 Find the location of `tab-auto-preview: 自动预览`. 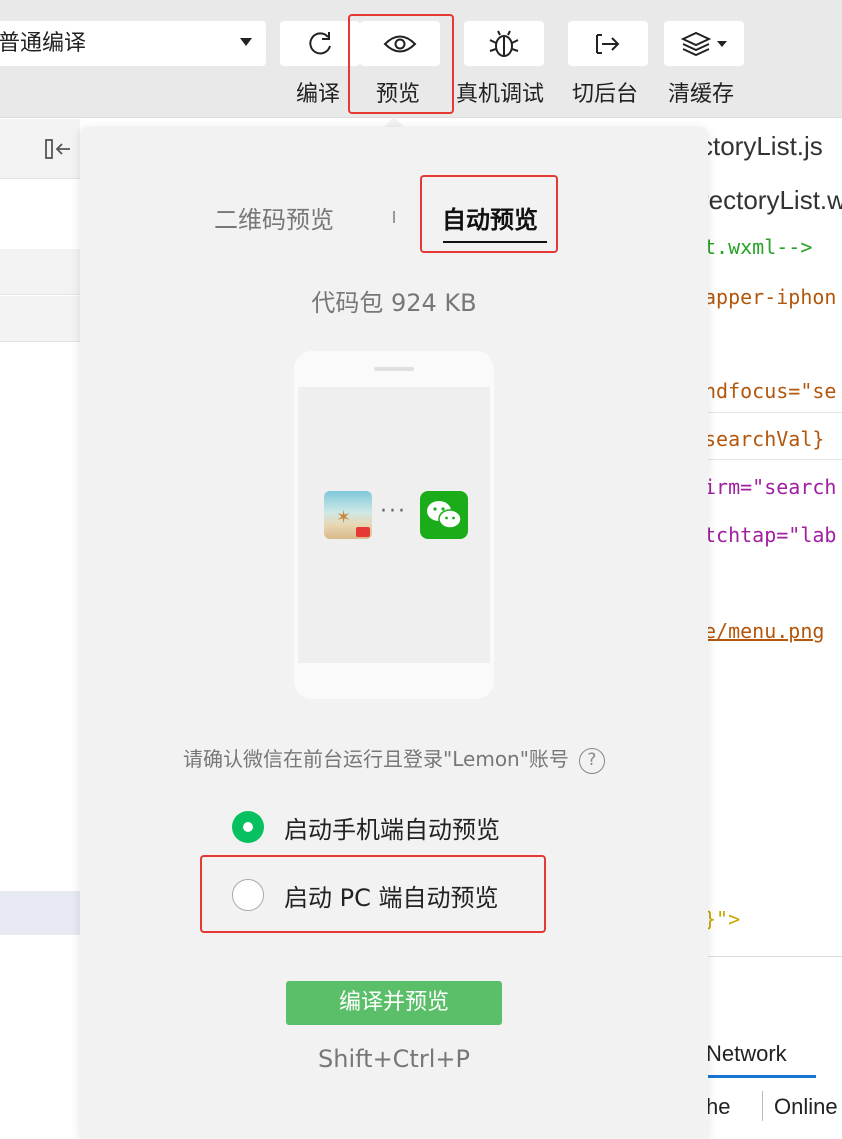

tab-auto-preview: 自动预览 is located at coordinates (490, 217).